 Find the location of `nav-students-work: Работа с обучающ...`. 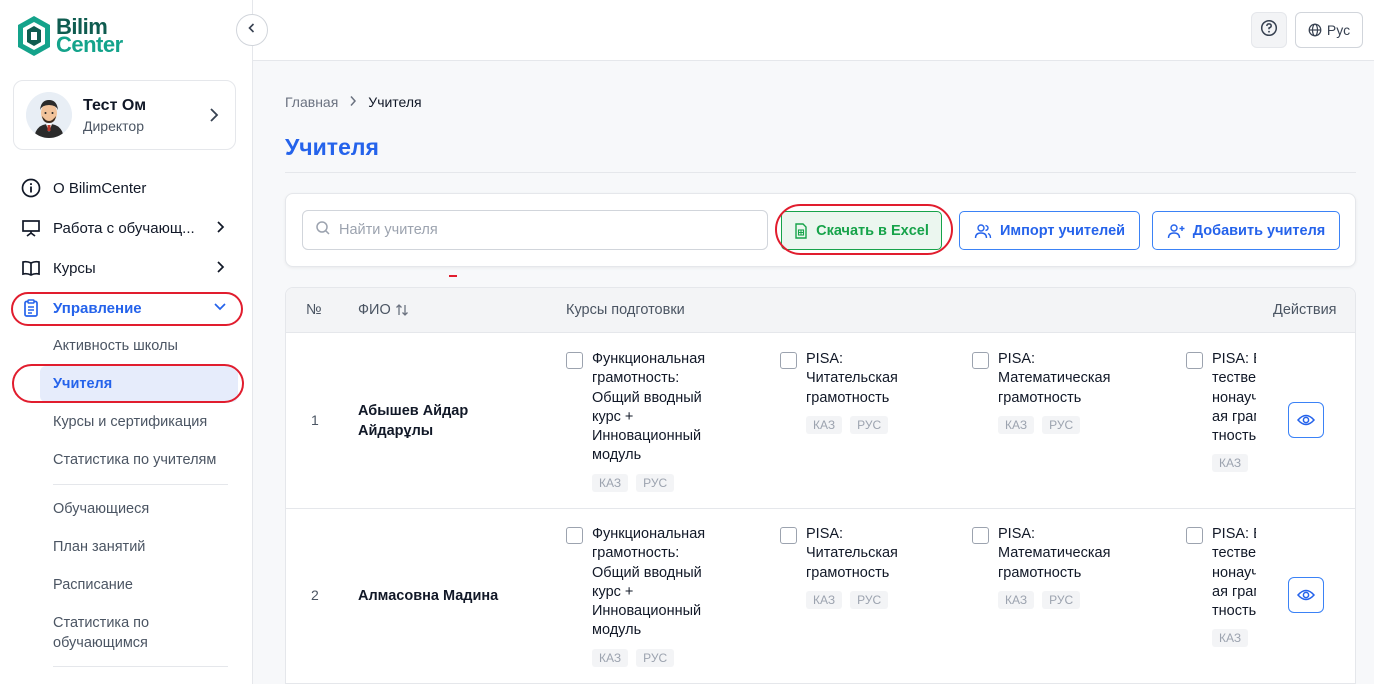

nav-students-work: Работа с обучающ... is located at coordinates (127, 228).